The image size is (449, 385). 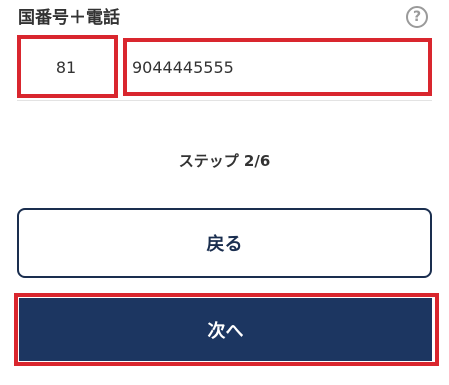 What do you see at coordinates (69, 18) in the screenshot?
I see `phone-section-label: 国番号＋電話` at bounding box center [69, 18].